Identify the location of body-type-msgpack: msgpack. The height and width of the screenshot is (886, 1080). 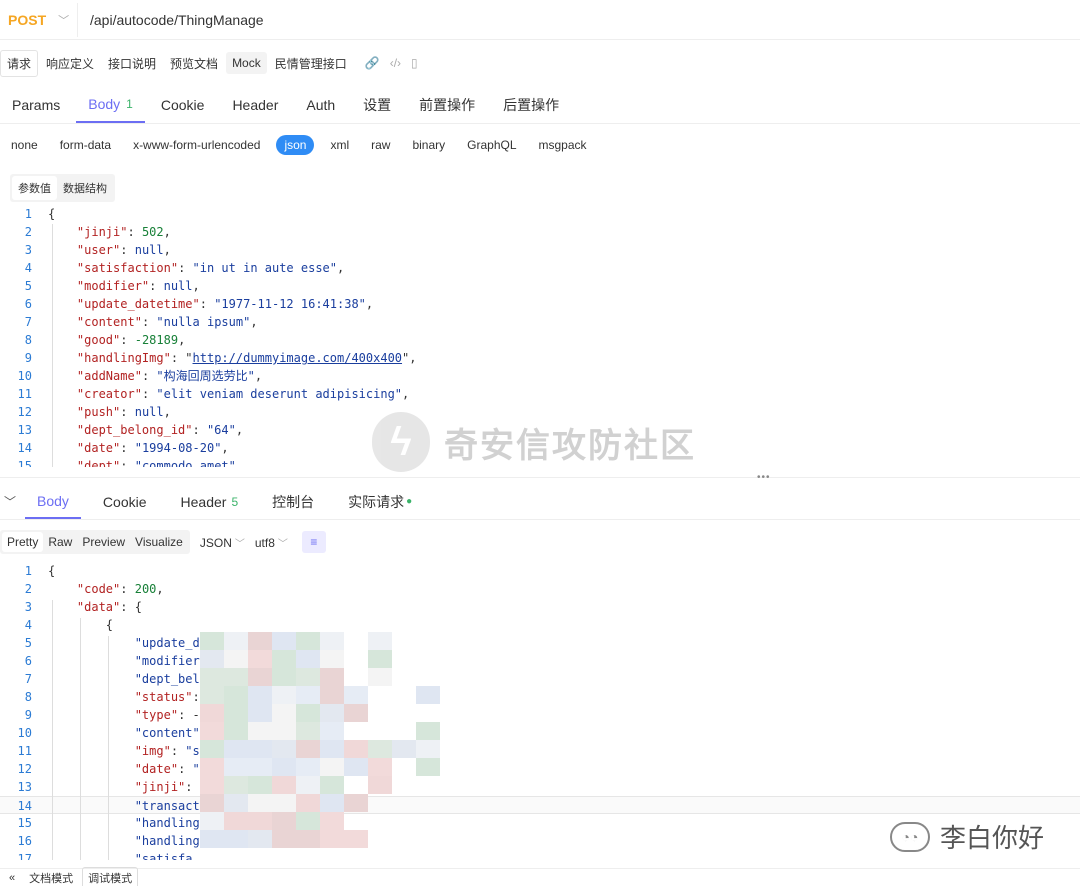
(563, 145).